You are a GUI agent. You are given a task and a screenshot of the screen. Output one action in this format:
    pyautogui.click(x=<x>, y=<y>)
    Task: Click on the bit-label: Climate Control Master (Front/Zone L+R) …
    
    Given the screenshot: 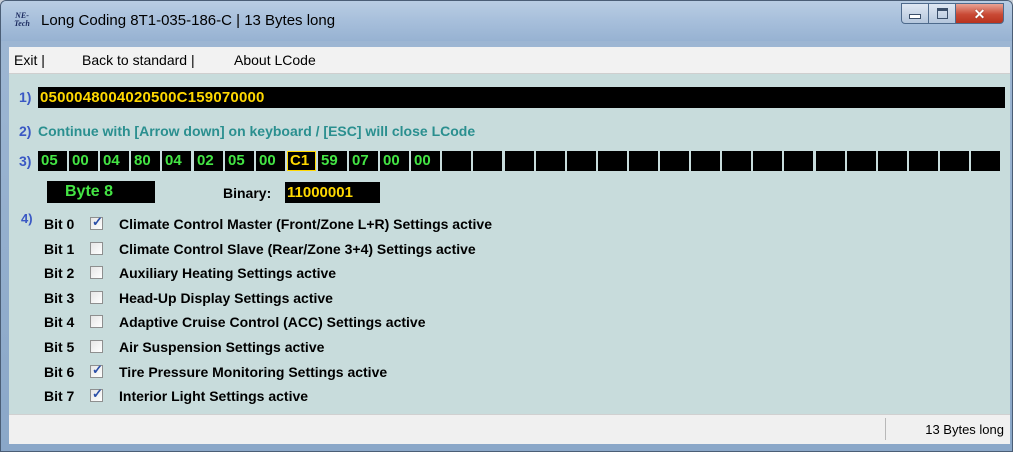 What is the action you would take?
    pyautogui.click(x=305, y=224)
    